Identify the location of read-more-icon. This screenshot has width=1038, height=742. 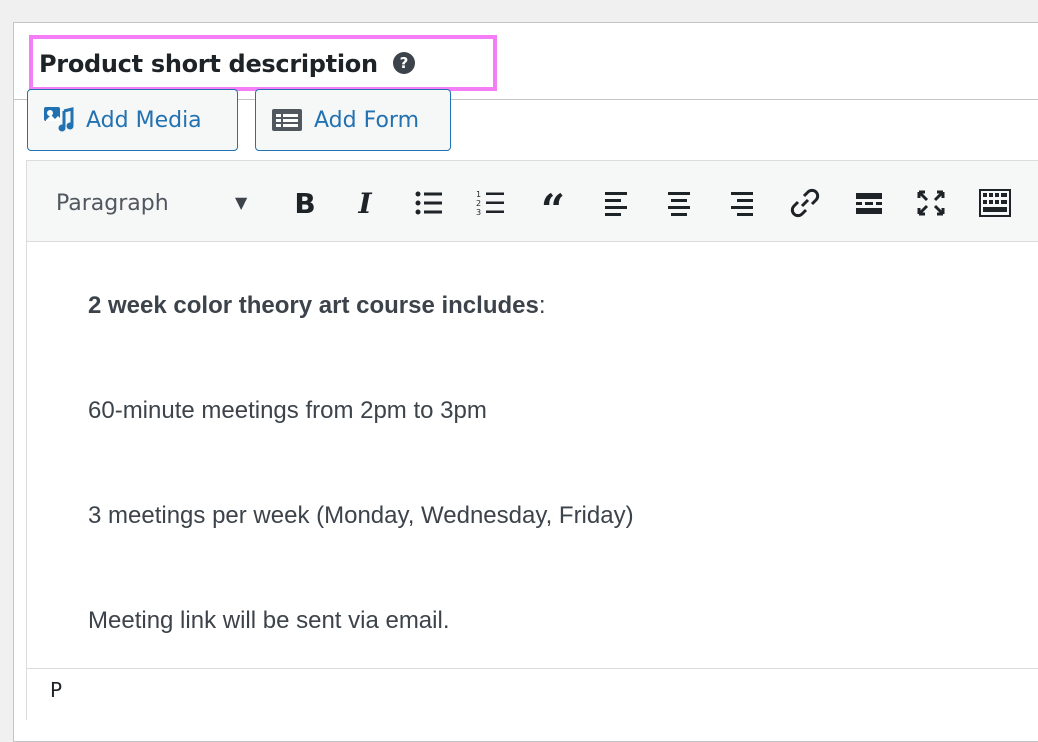
(869, 203).